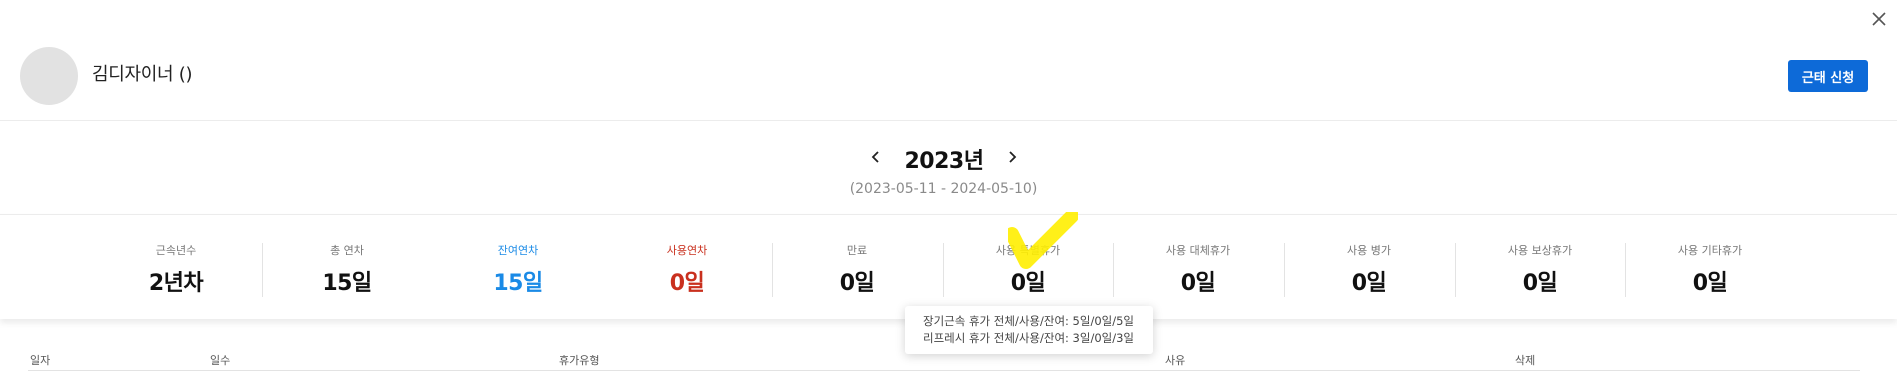 This screenshot has height=390, width=1897. I want to click on stat-used-other: 사용 기타휴가 0일, so click(1710, 272).